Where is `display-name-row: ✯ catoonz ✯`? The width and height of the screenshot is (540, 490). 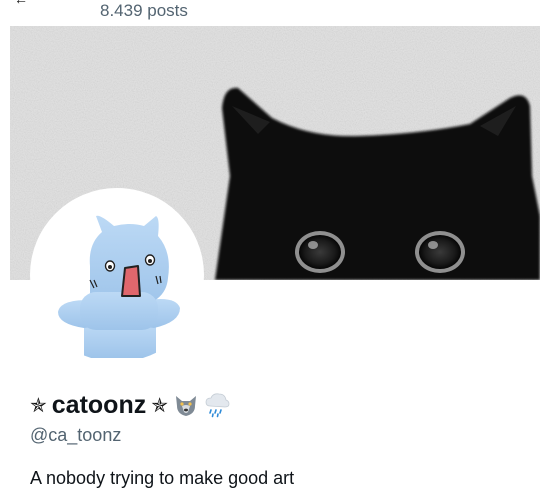 display-name-row: ✯ catoonz ✯ is located at coordinates (130, 405).